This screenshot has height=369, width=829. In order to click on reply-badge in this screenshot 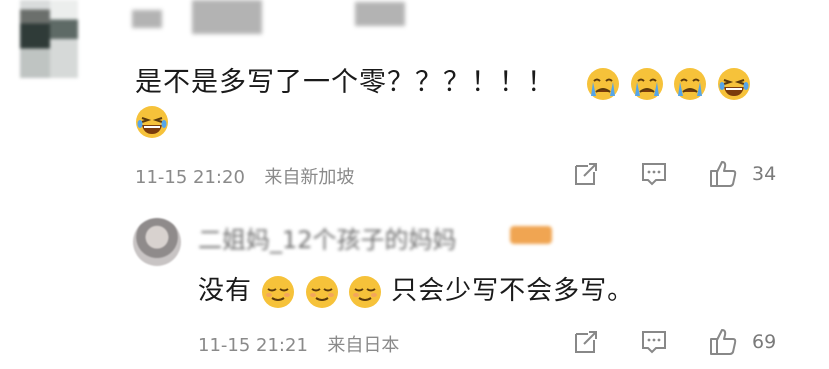, I will do `click(531, 235)`.